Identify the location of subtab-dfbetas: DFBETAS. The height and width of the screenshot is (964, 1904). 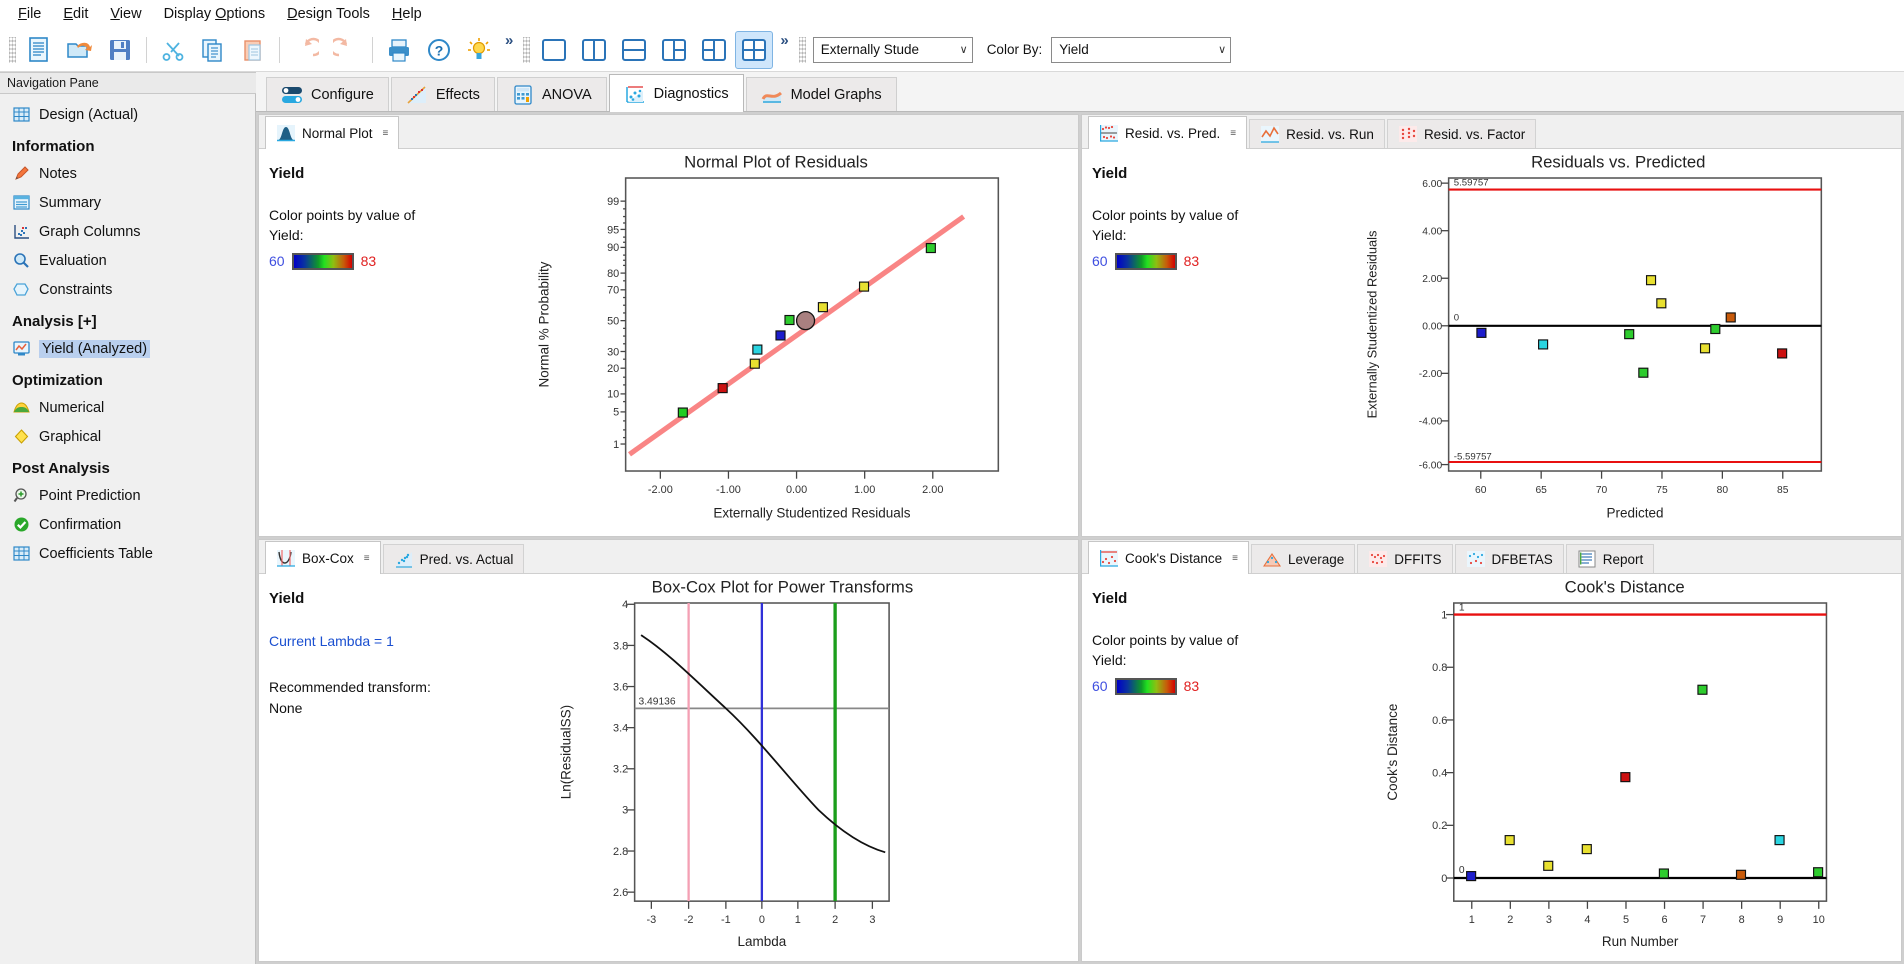
(1509, 558).